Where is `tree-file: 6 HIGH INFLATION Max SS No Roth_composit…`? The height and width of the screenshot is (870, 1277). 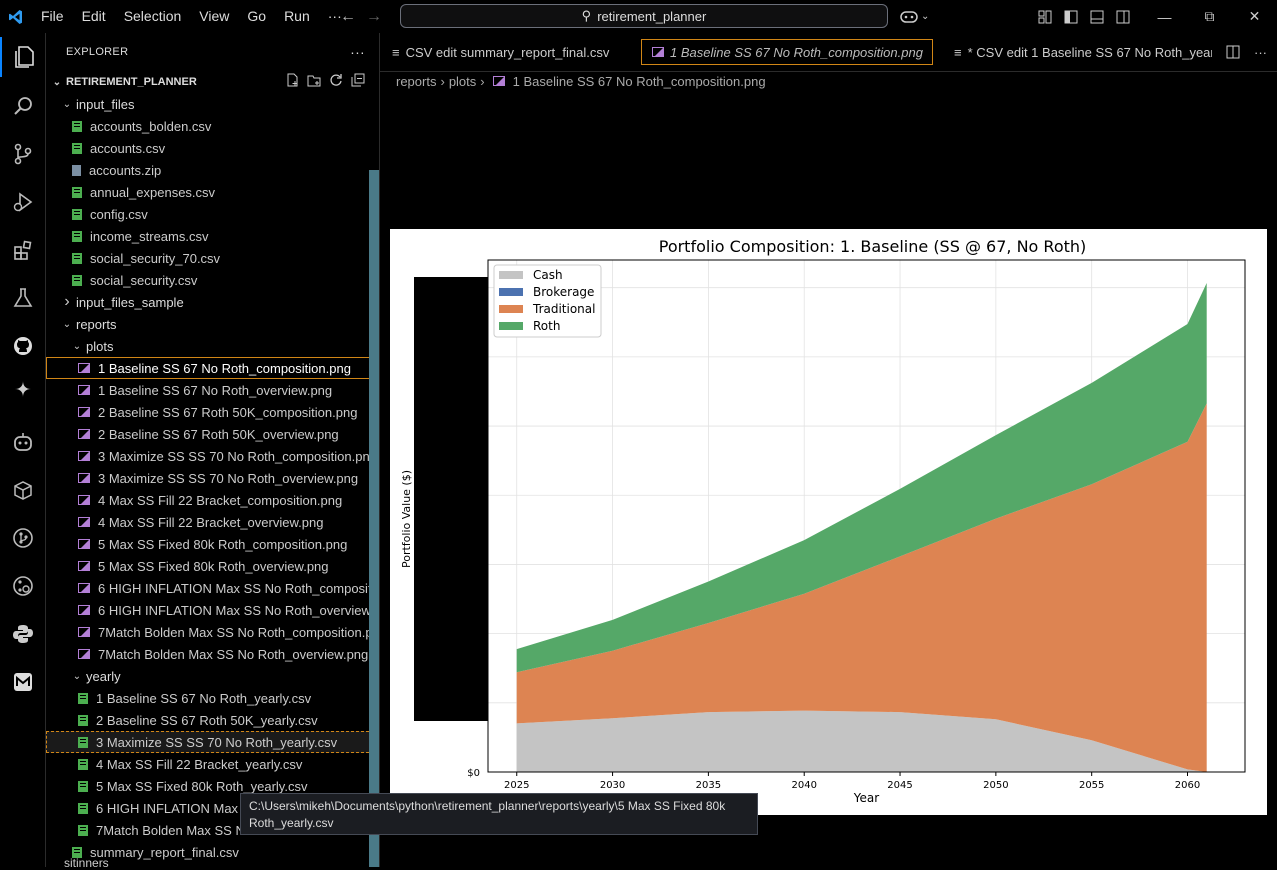 tree-file: 6 HIGH INFLATION Max SS No Roth_composit… is located at coordinates (212, 588).